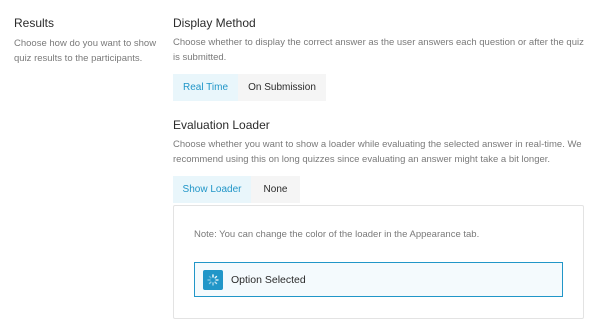 Image resolution: width=600 pixels, height=336 pixels. I want to click on evaluation-loader-toggle: Show Loader None, so click(379, 189).